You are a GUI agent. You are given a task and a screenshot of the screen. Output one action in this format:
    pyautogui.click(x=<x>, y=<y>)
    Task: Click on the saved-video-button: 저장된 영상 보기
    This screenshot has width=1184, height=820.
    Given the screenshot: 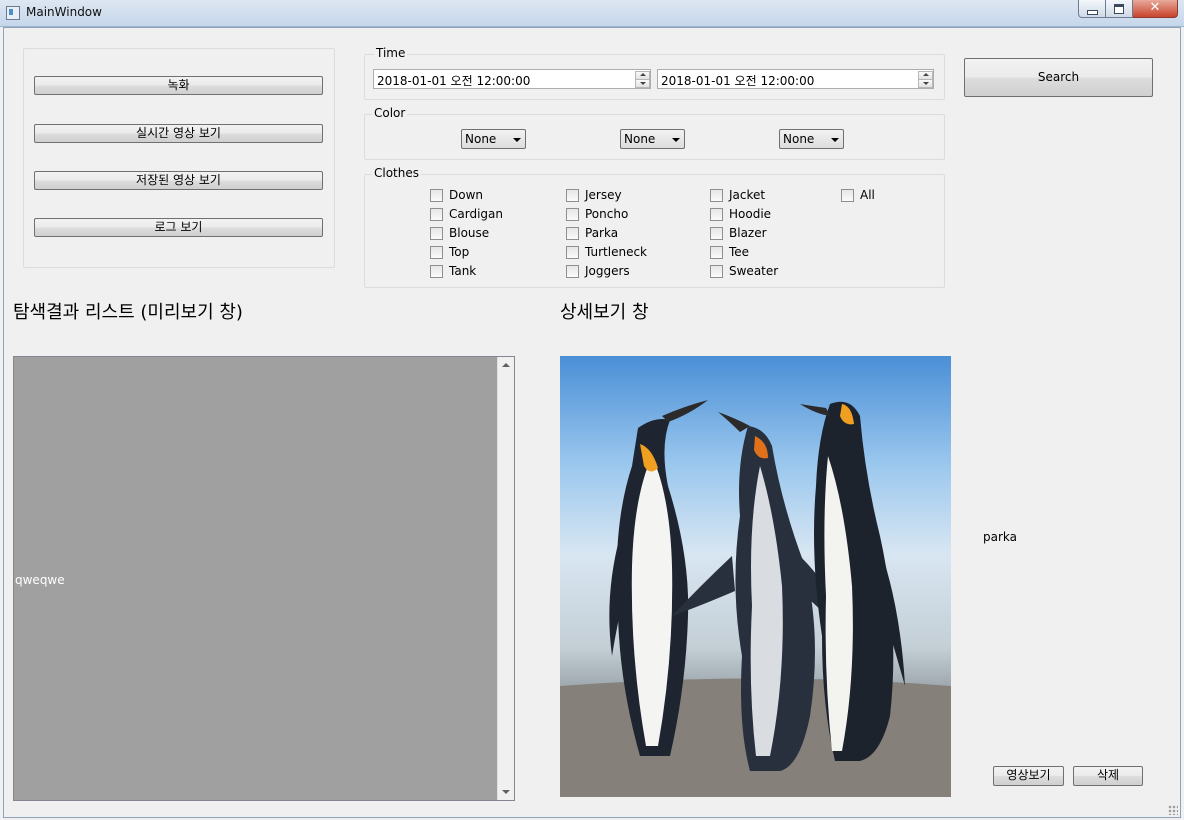 What is the action you would take?
    pyautogui.click(x=178, y=180)
    